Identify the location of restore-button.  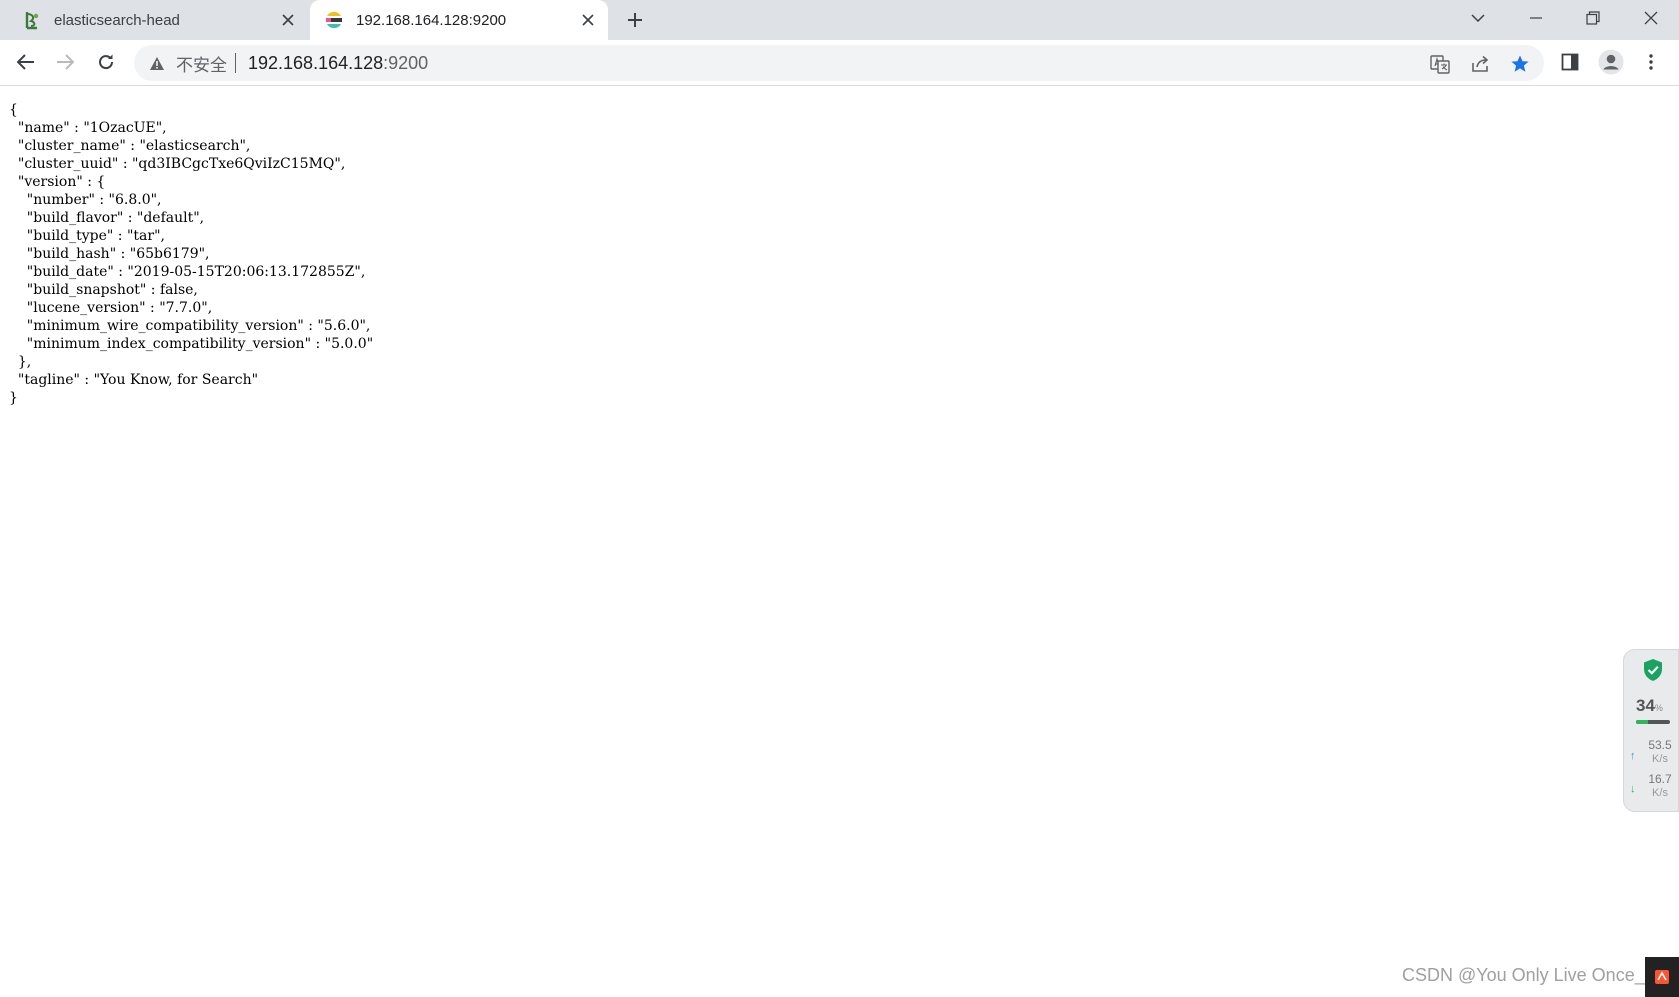
(1593, 18).